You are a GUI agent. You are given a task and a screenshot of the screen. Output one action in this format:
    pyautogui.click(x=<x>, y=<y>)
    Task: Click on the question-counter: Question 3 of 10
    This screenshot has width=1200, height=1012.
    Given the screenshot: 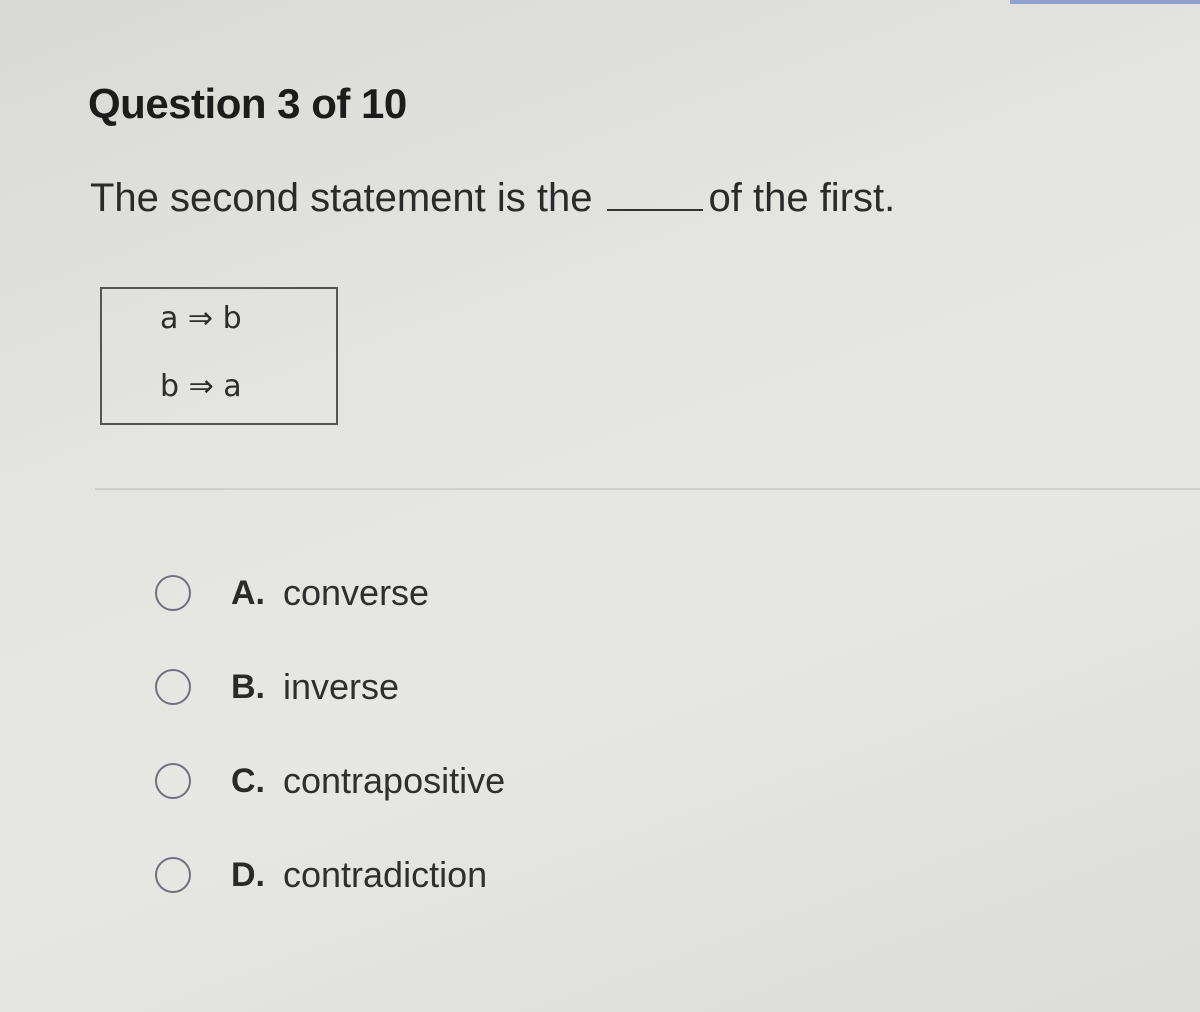 What is the action you would take?
    pyautogui.click(x=247, y=103)
    